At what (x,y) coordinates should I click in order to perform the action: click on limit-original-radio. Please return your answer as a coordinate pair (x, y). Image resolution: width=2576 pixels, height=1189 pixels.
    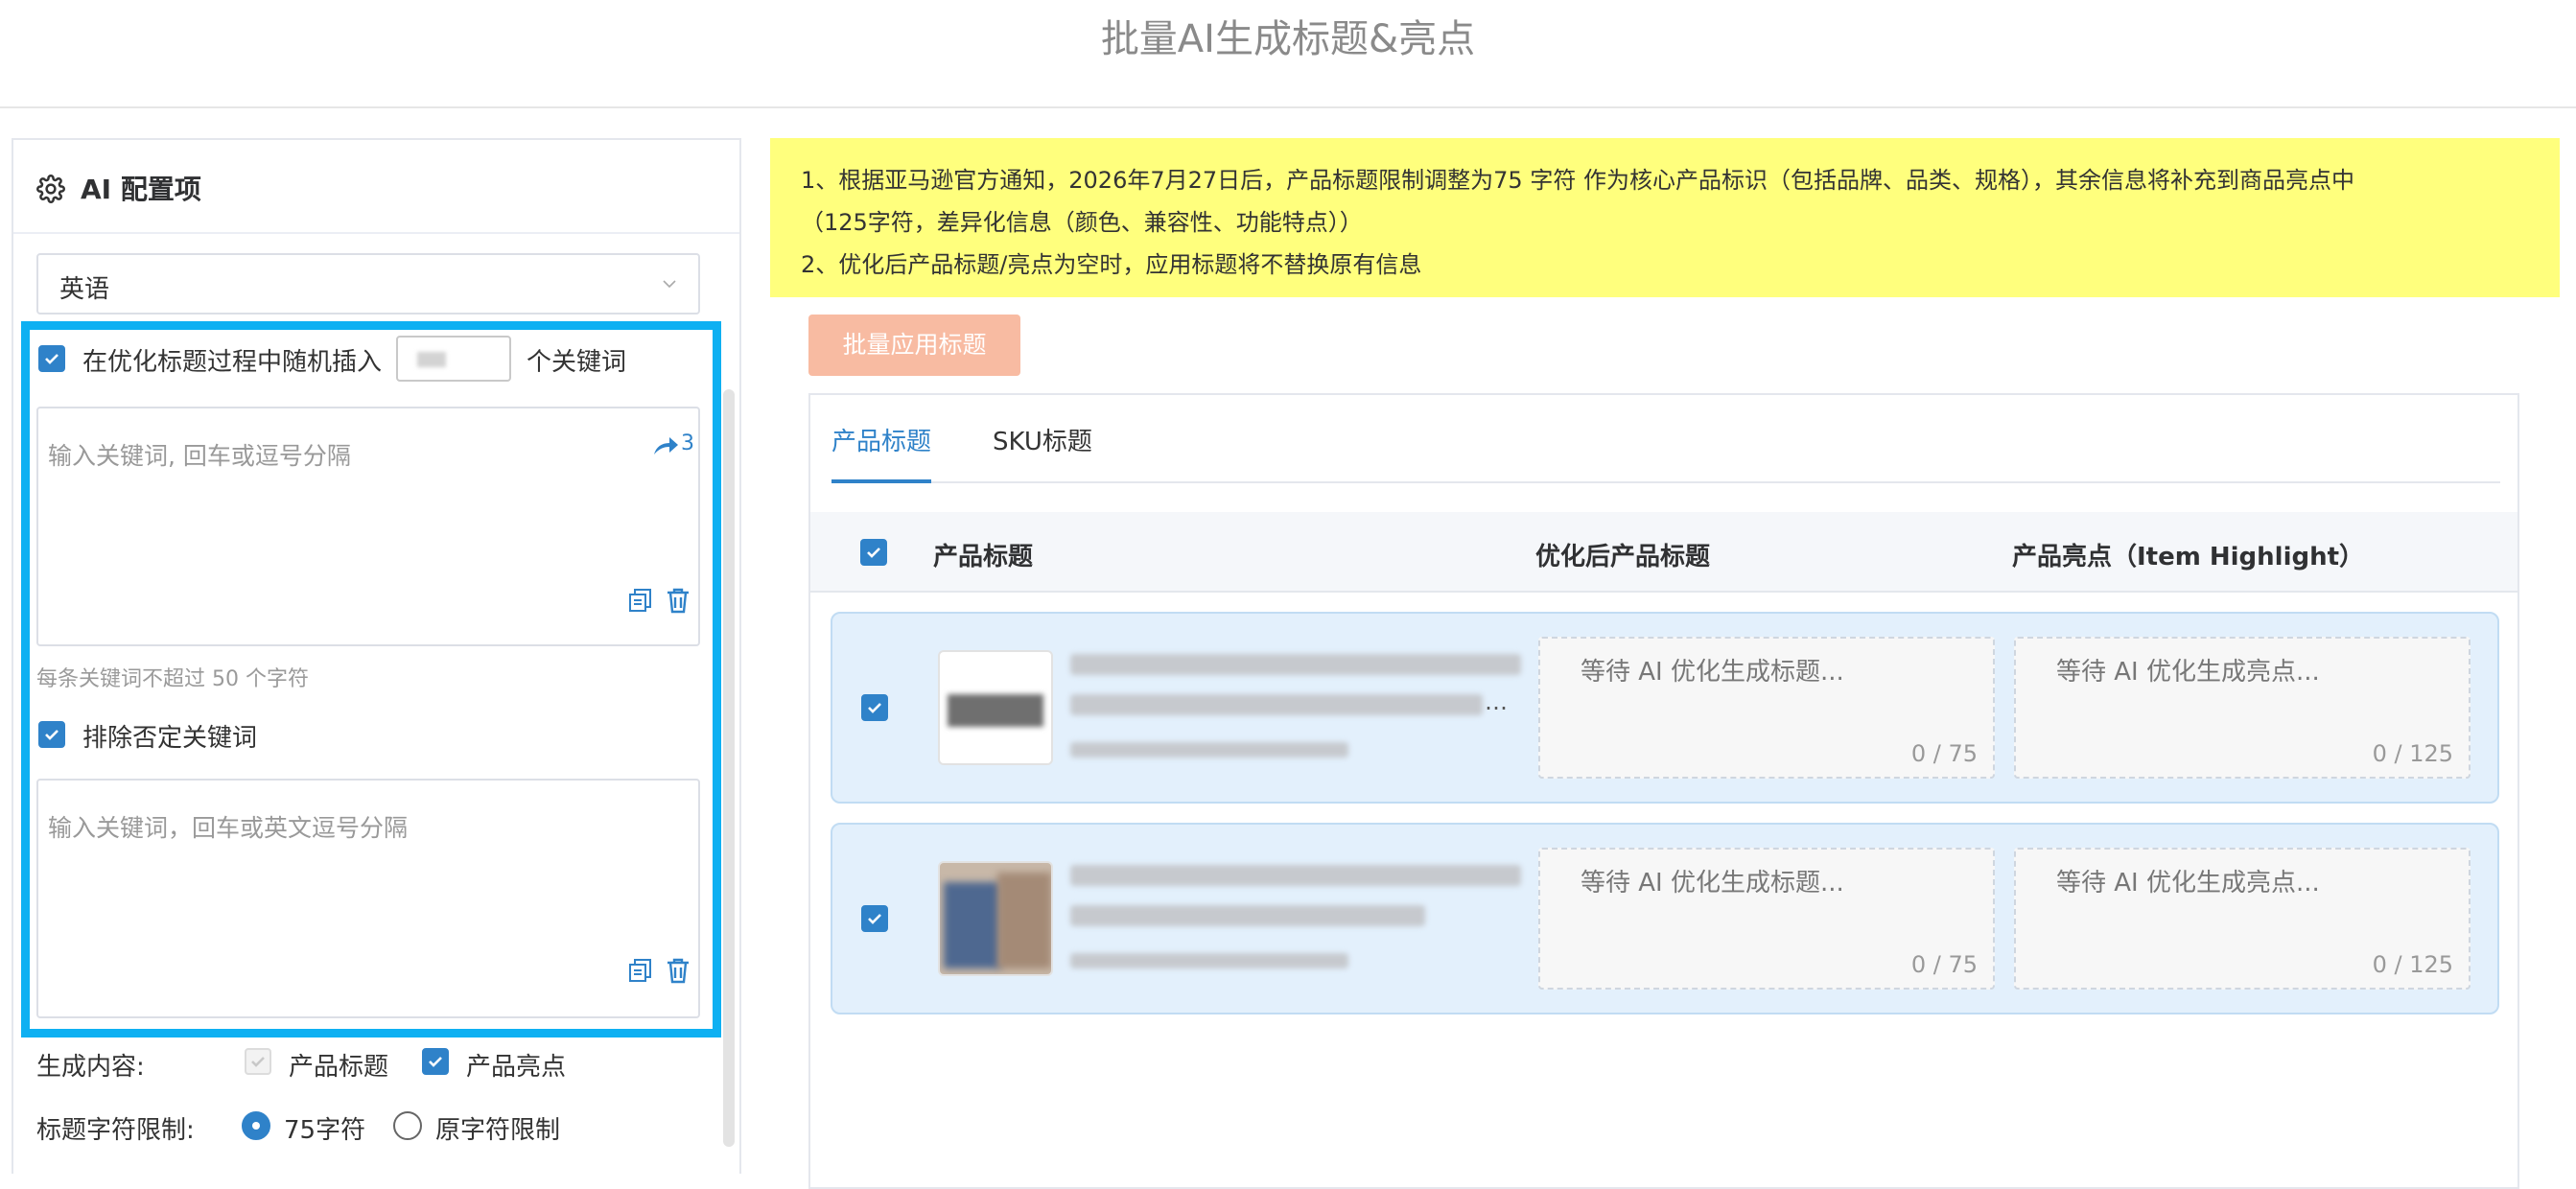
    Looking at the image, I should click on (407, 1125).